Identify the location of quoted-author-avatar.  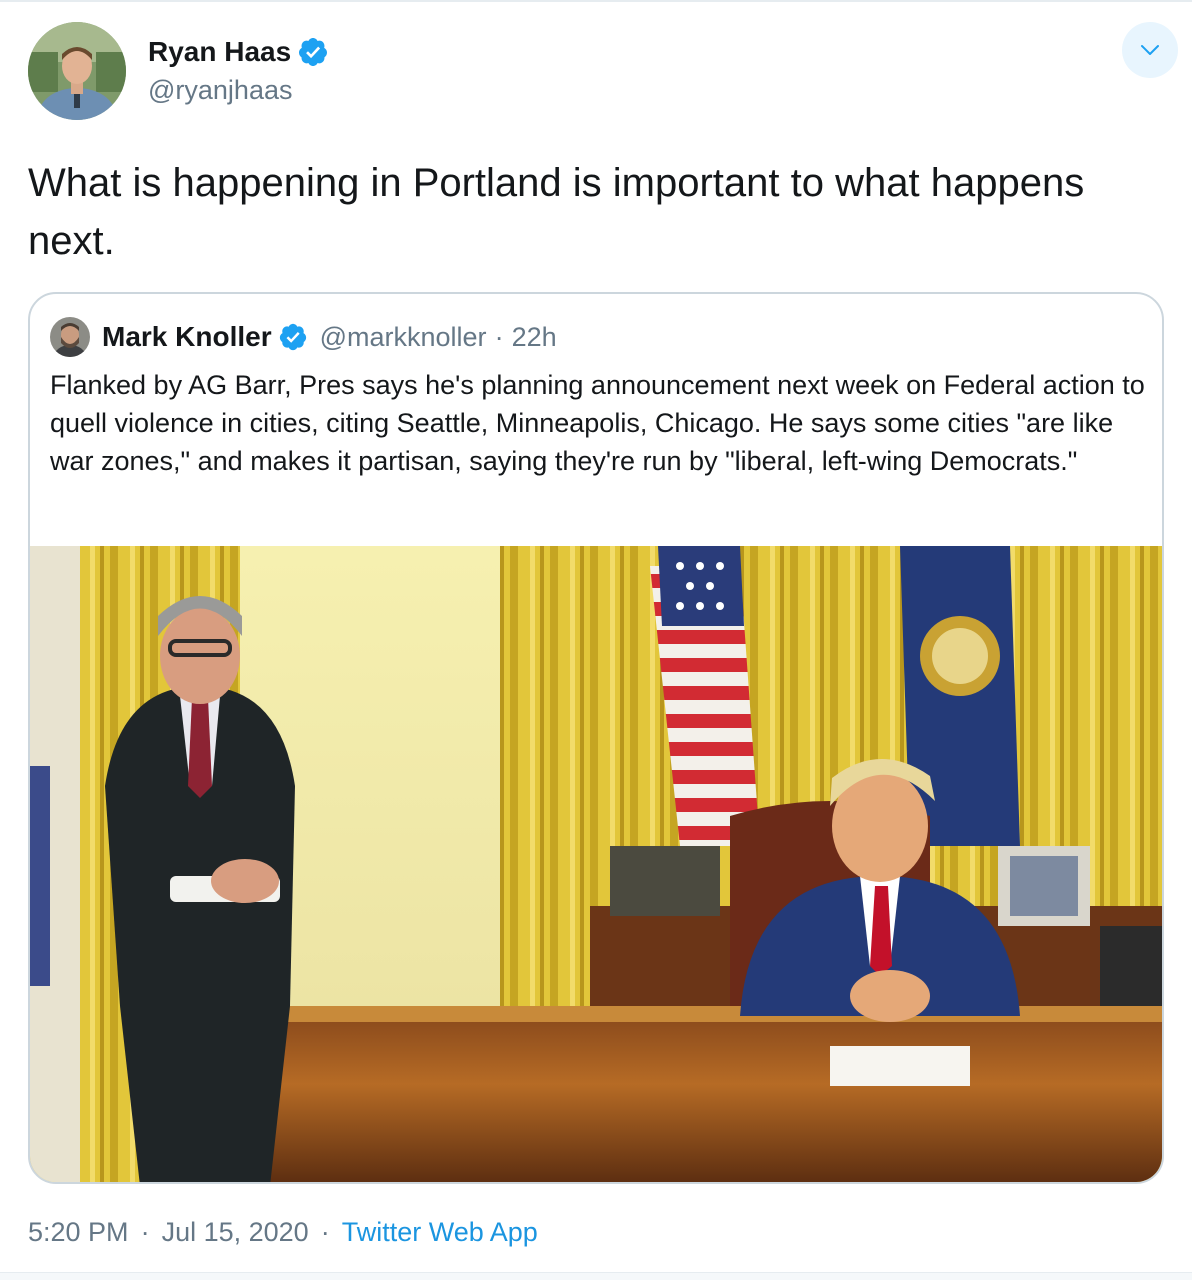
(70, 337).